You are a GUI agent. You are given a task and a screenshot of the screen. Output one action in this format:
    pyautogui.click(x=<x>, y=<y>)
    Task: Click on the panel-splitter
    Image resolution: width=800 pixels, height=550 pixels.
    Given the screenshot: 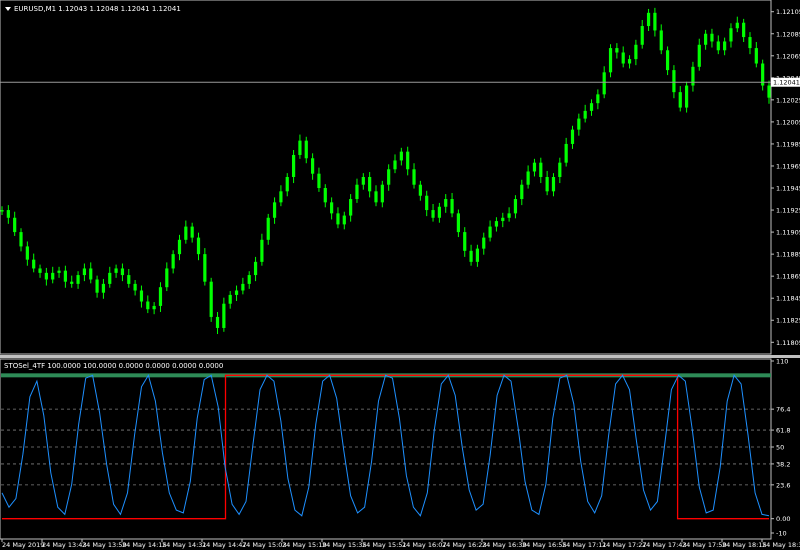 What is the action you would take?
    pyautogui.click(x=400, y=356)
    